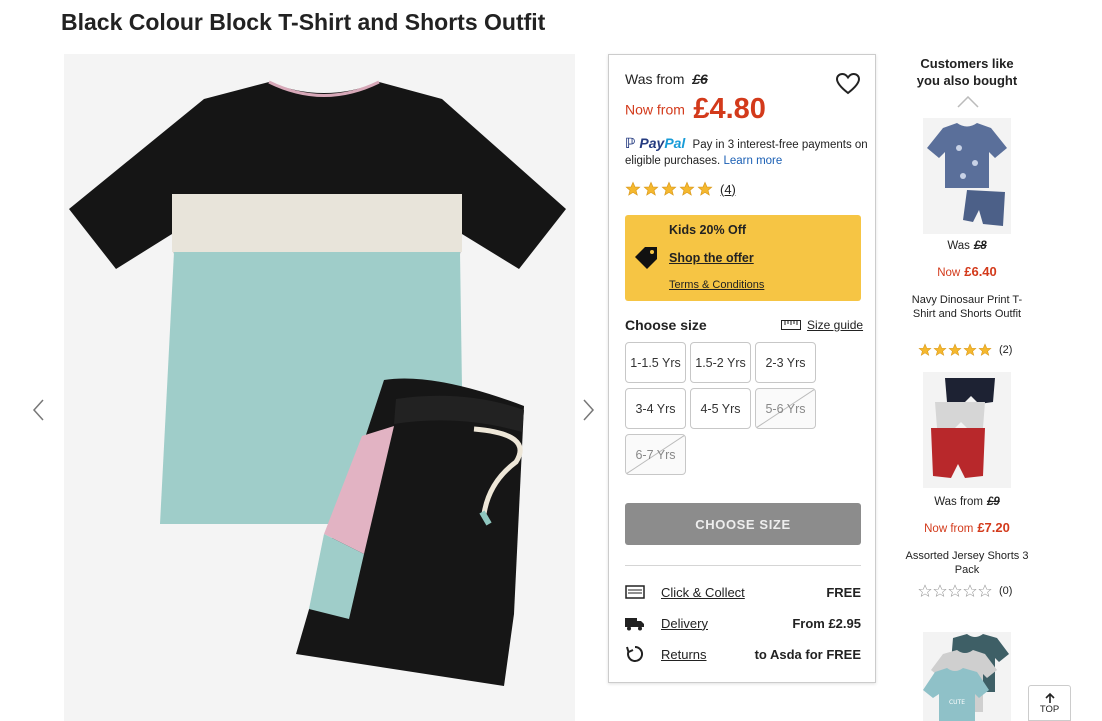 The height and width of the screenshot is (721, 1102). Describe the element at coordinates (720, 408) in the screenshot. I see `size-option: 4-5 Yrs` at that location.